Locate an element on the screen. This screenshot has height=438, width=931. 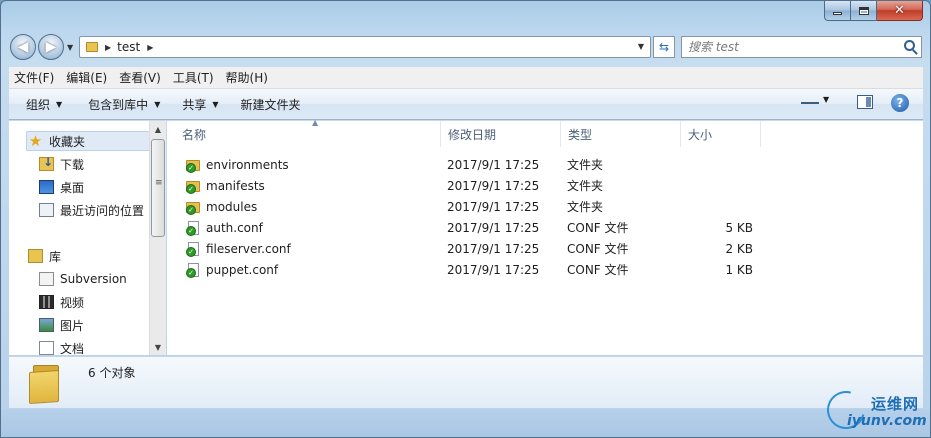
menu-edit: 编辑(E) is located at coordinates (86, 77).